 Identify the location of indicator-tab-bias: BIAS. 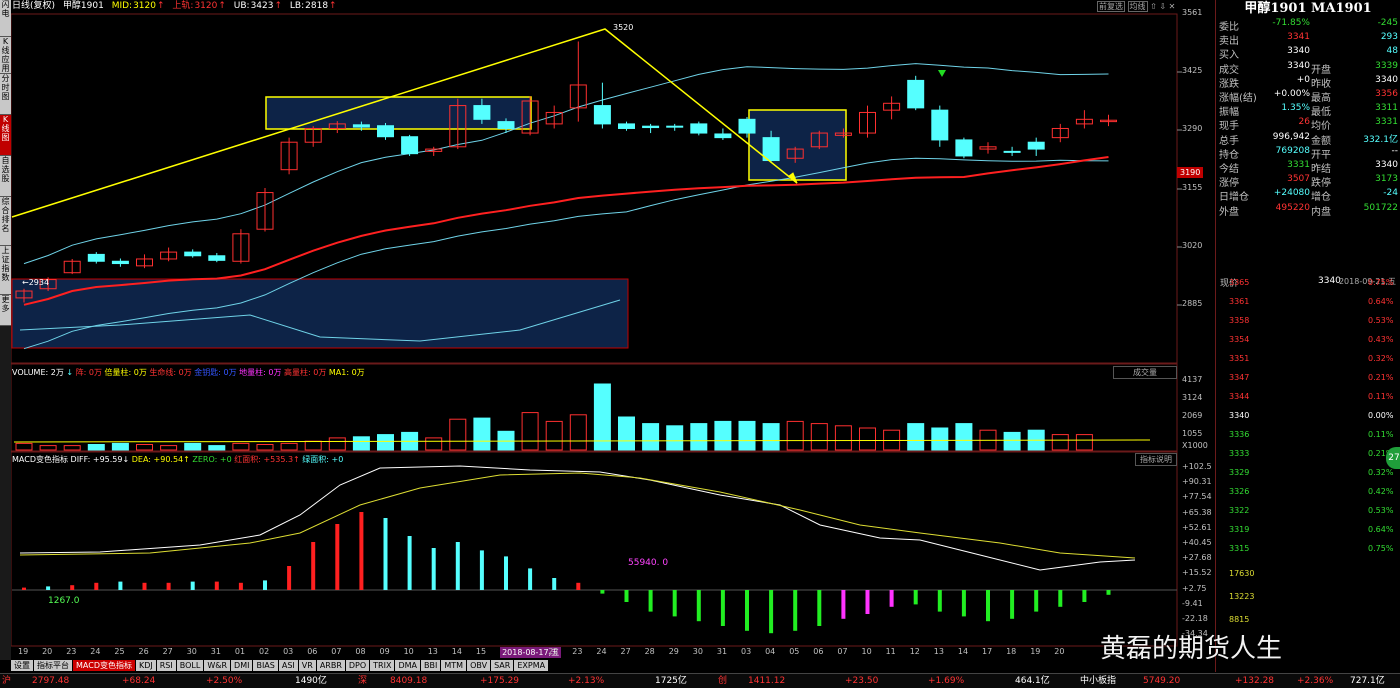
(265, 665).